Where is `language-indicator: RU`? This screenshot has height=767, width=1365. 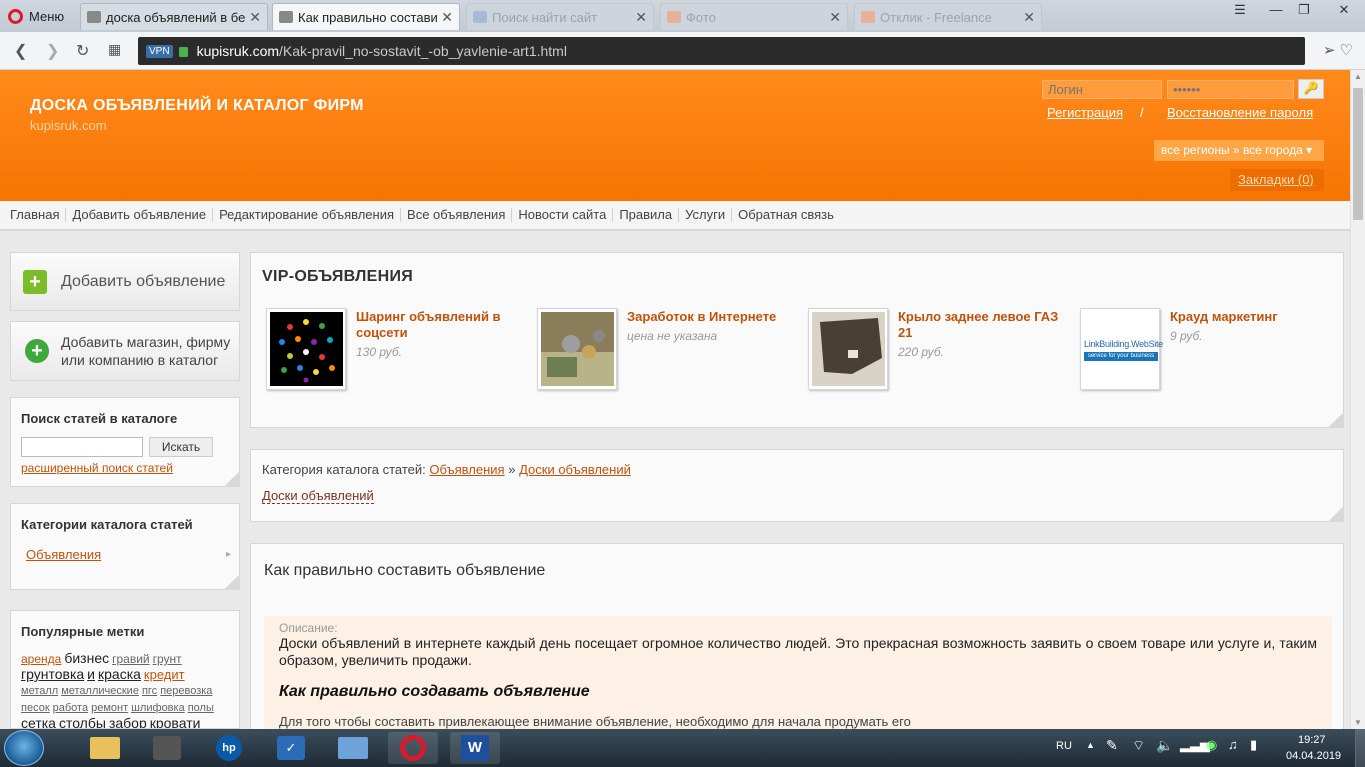
language-indicator: RU is located at coordinates (1064, 746).